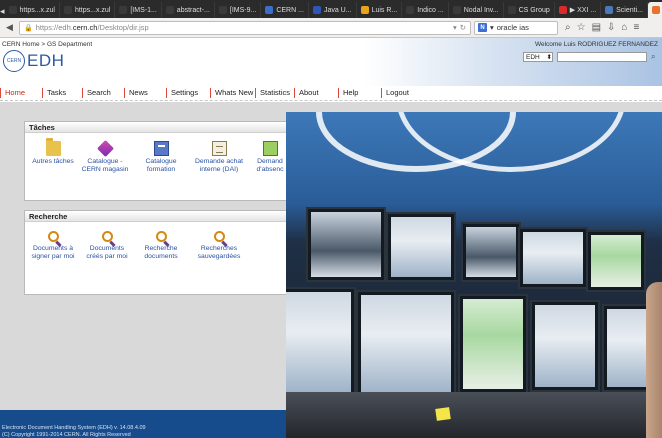  What do you see at coordinates (161, 165) in the screenshot?
I see `task-label: Catalogue formation` at bounding box center [161, 165].